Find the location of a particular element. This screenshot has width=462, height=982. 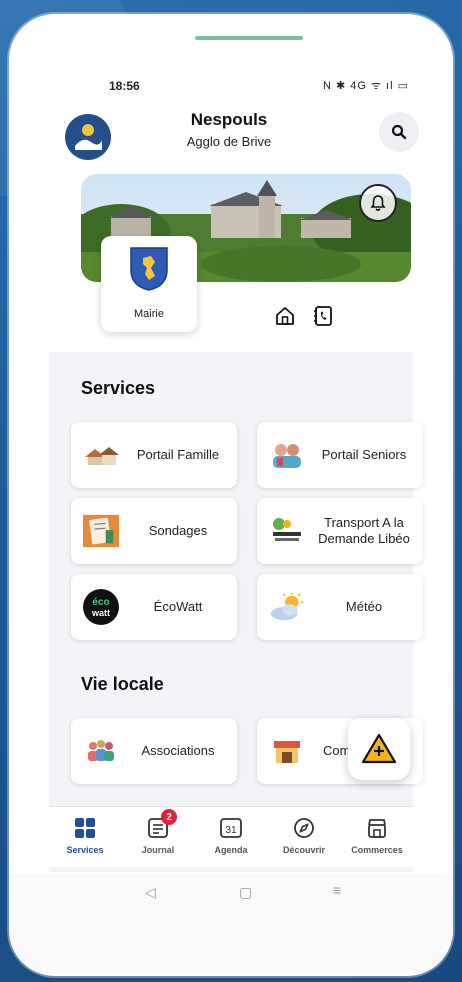

shops-icon is located at coordinates (287, 751).